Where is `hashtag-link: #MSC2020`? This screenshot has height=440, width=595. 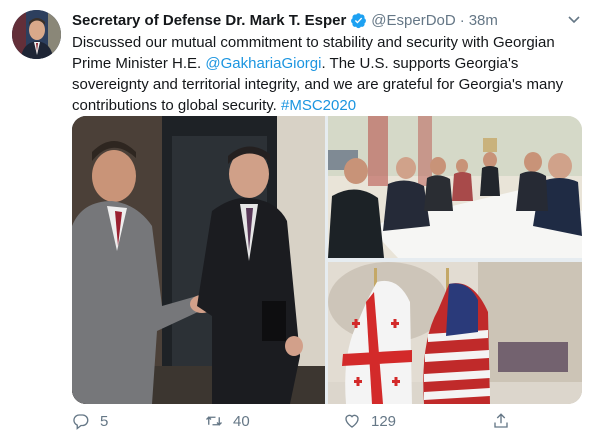 hashtag-link: #MSC2020 is located at coordinates (318, 105).